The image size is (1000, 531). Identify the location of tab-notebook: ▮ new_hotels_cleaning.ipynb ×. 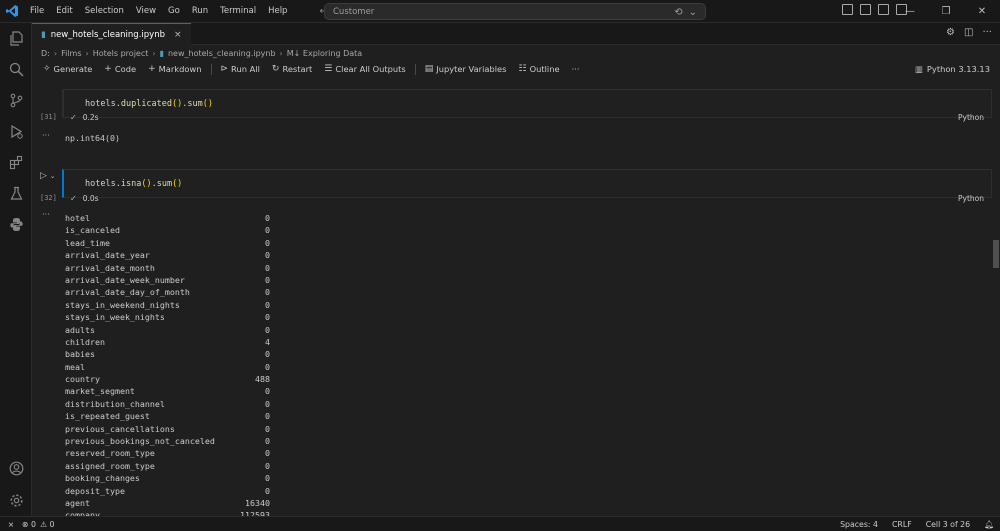
(111, 34).